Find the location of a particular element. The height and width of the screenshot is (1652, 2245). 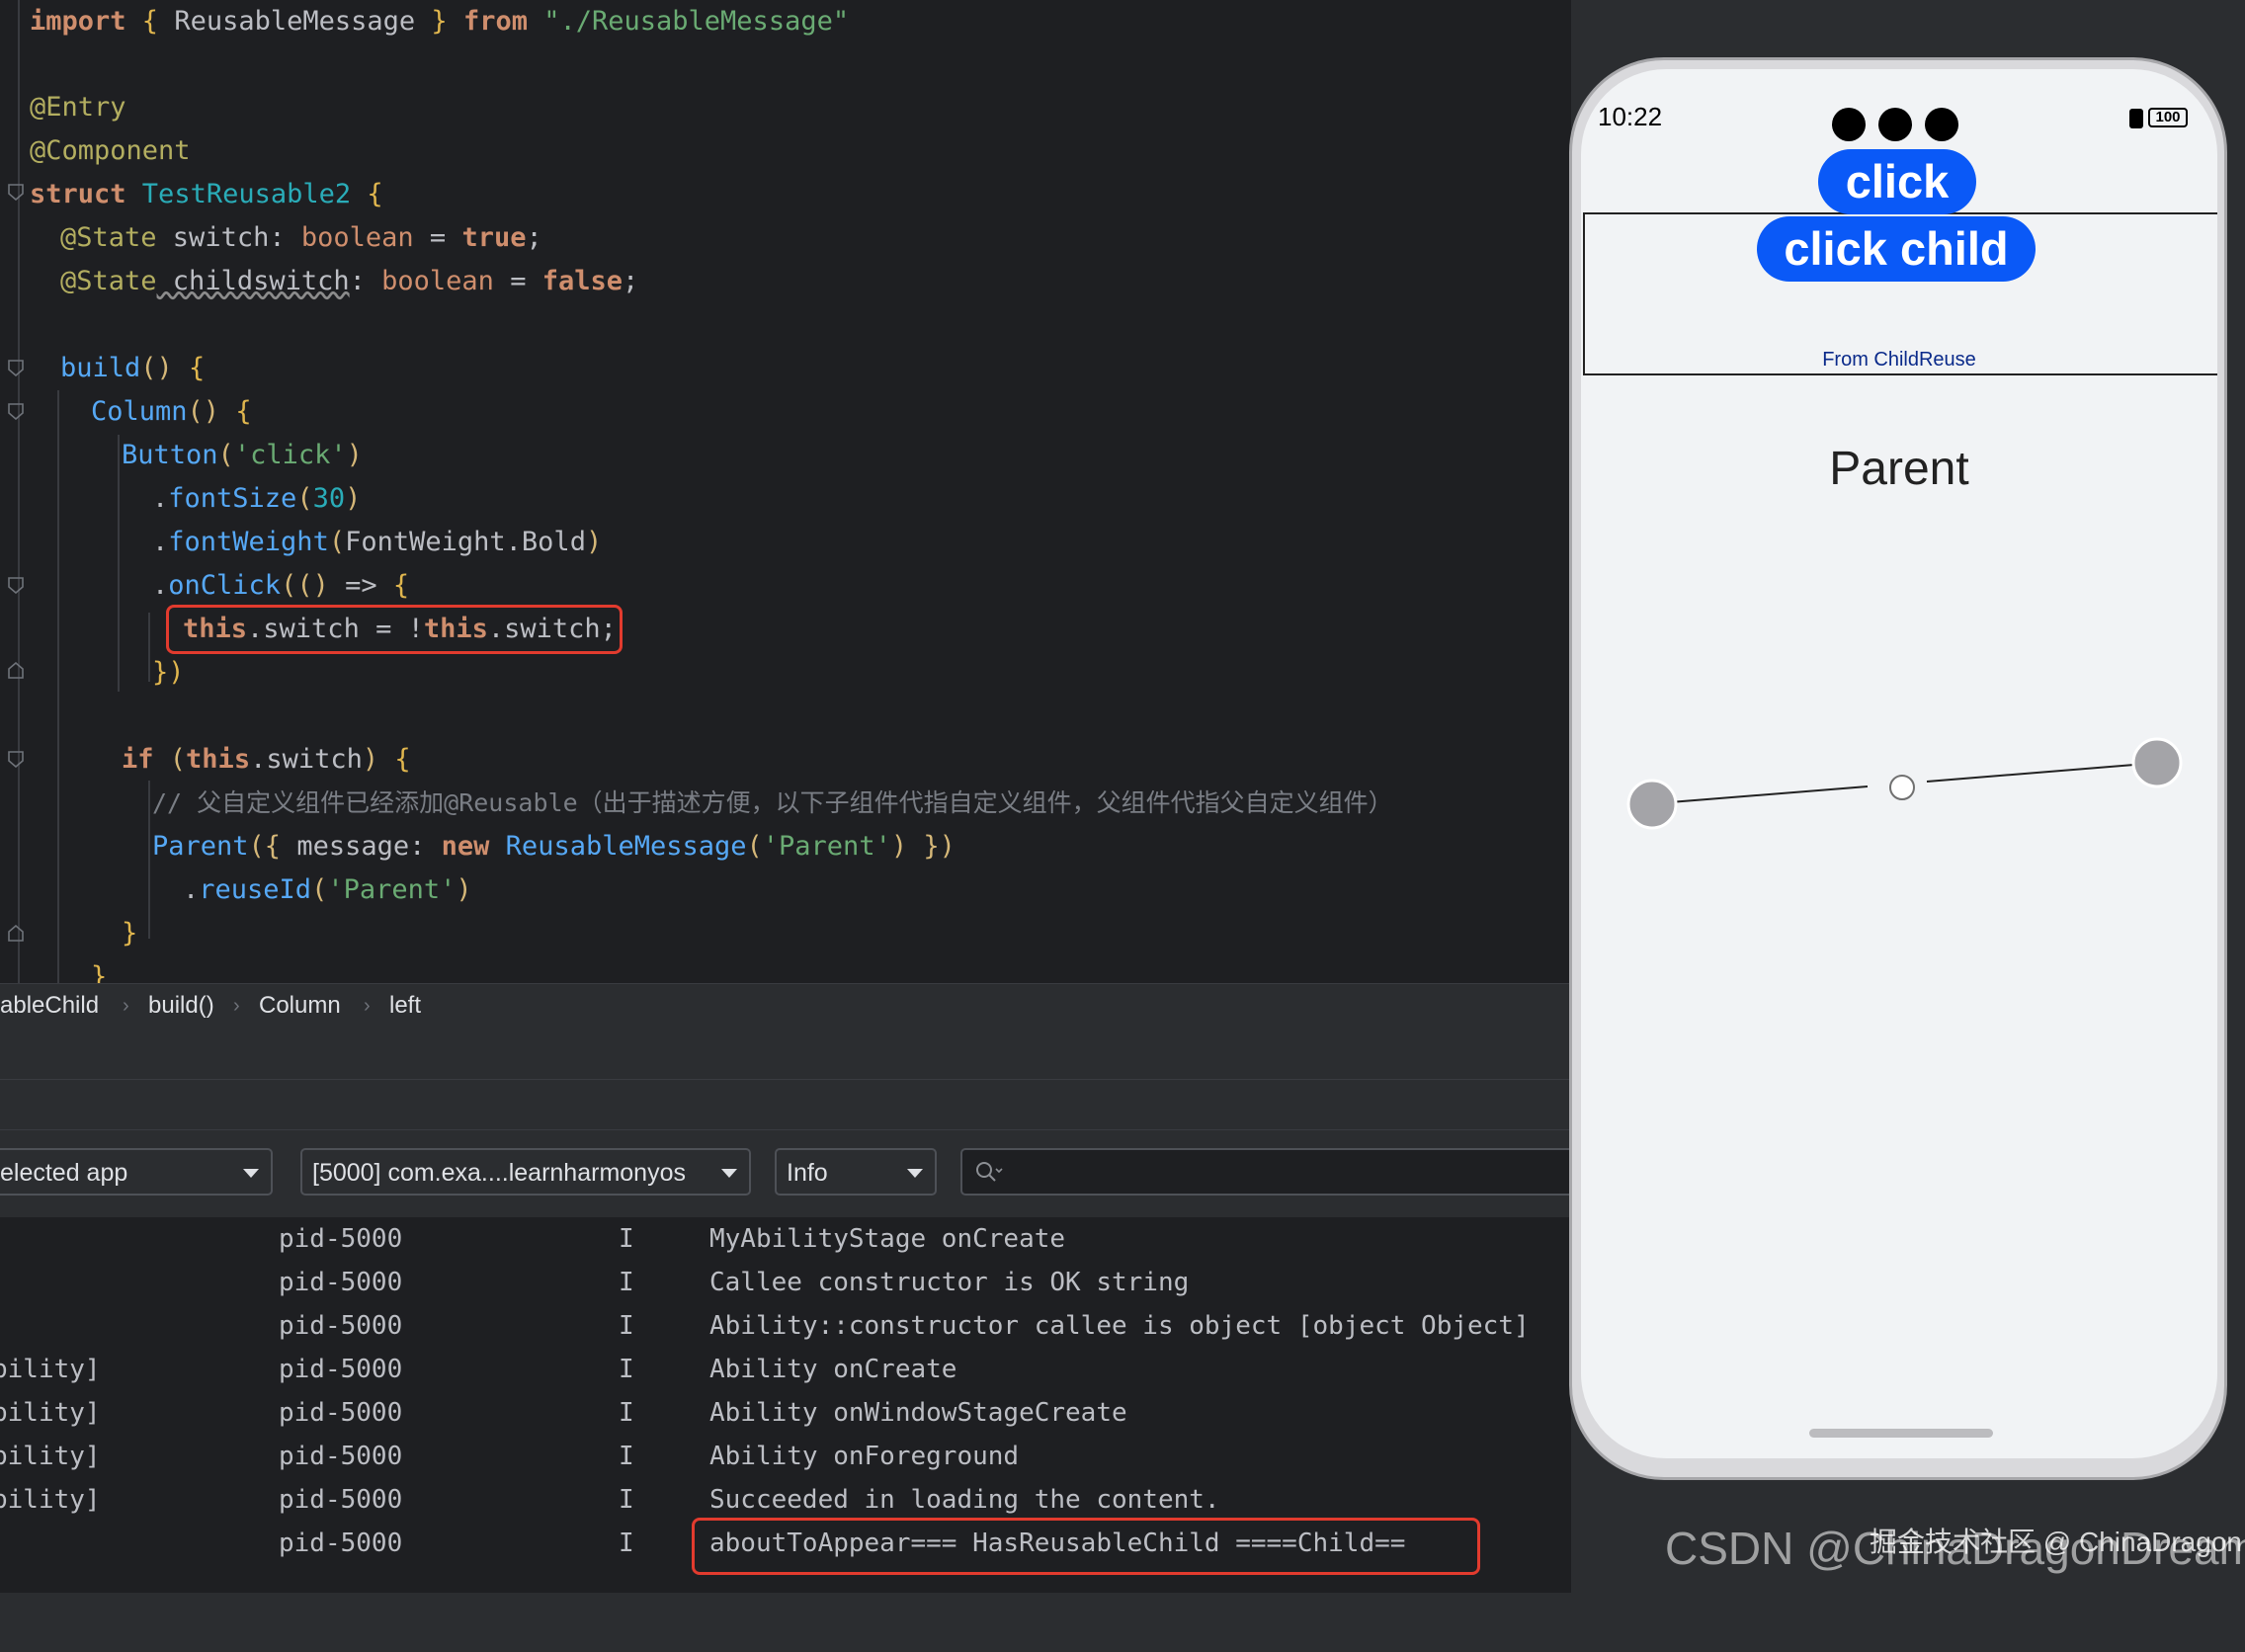

code-line-22: } is located at coordinates (130, 933).